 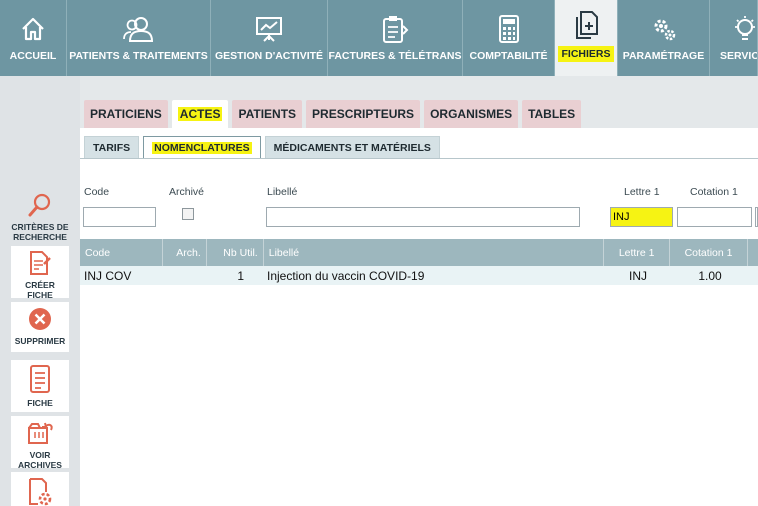 What do you see at coordinates (40, 380) in the screenshot?
I see `document-icon` at bounding box center [40, 380].